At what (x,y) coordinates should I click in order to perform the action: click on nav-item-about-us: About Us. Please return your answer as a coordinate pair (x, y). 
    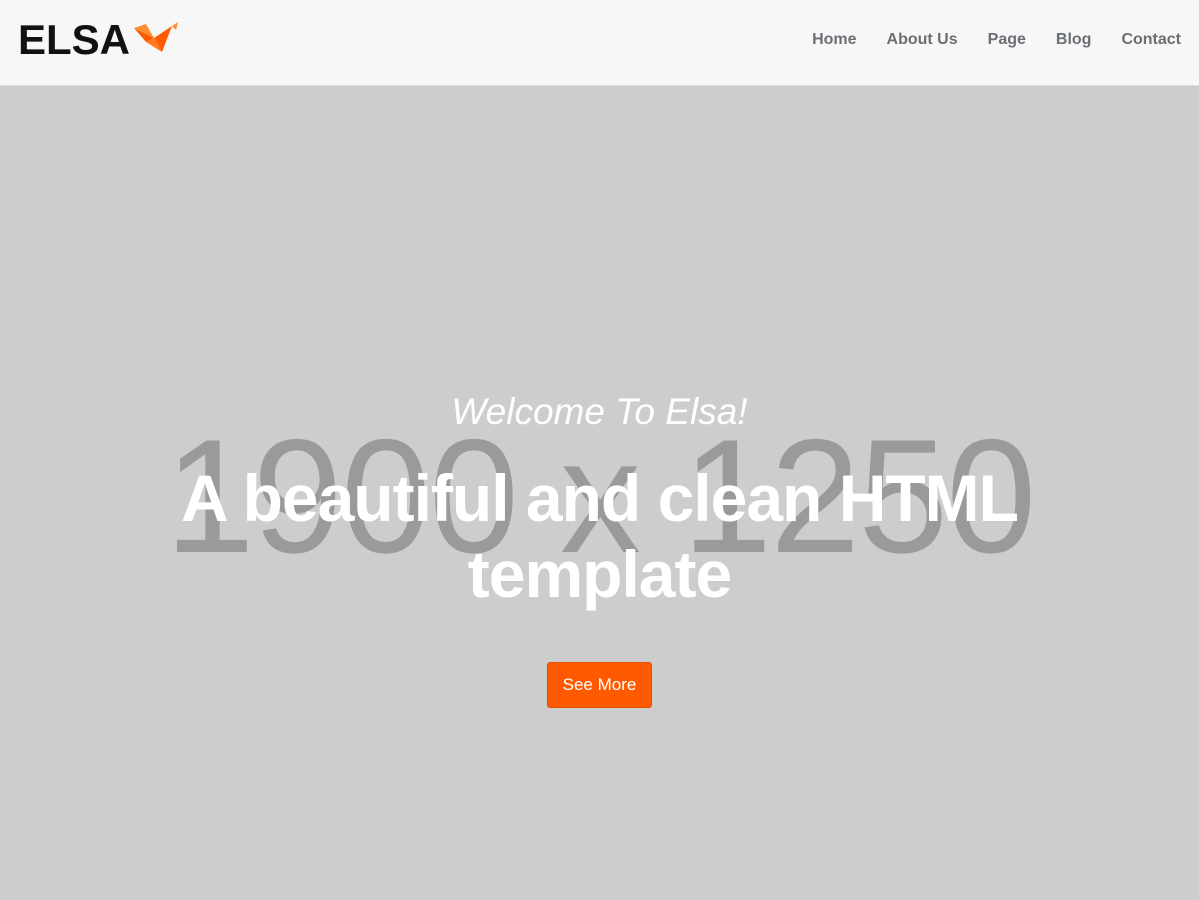
    Looking at the image, I should click on (922, 40).